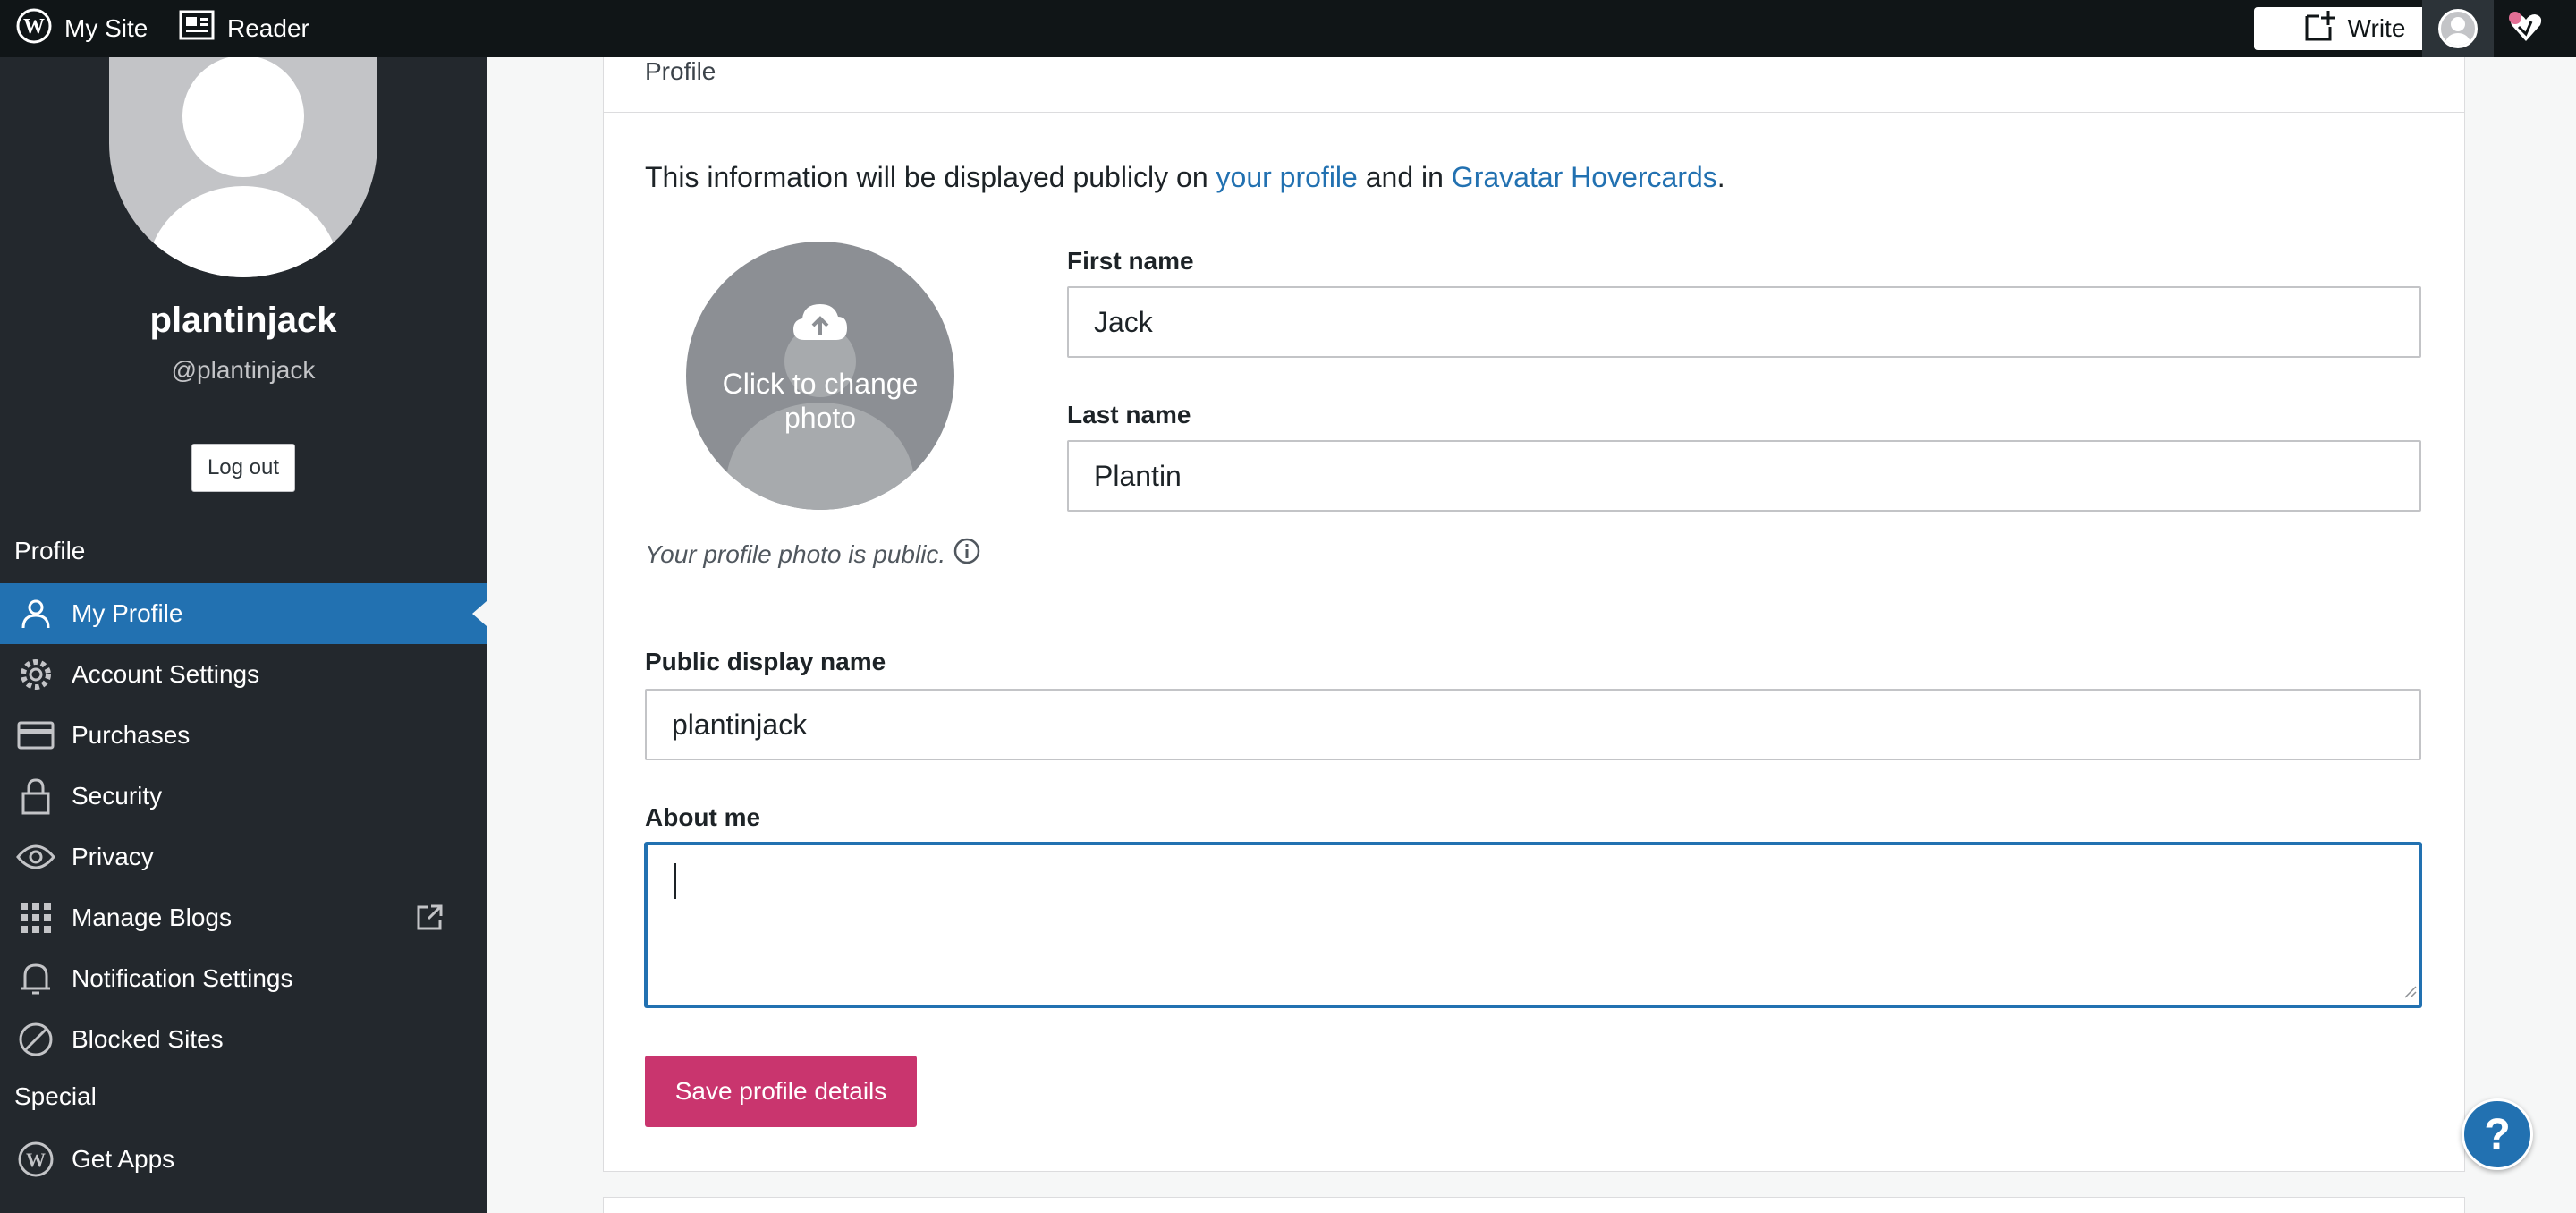  I want to click on sidebar-item-label: Get Apps, so click(123, 1159).